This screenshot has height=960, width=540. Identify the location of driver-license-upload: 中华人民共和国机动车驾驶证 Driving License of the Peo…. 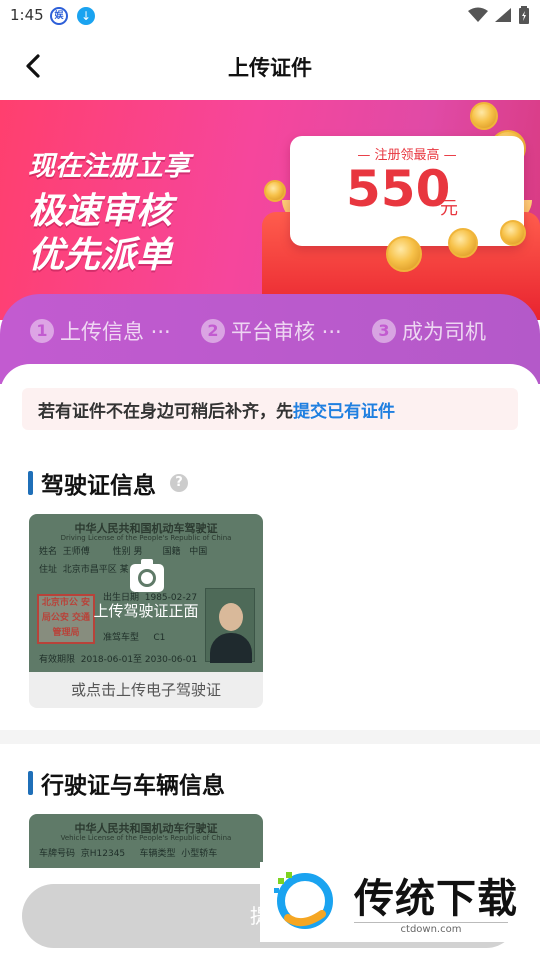
(146, 593).